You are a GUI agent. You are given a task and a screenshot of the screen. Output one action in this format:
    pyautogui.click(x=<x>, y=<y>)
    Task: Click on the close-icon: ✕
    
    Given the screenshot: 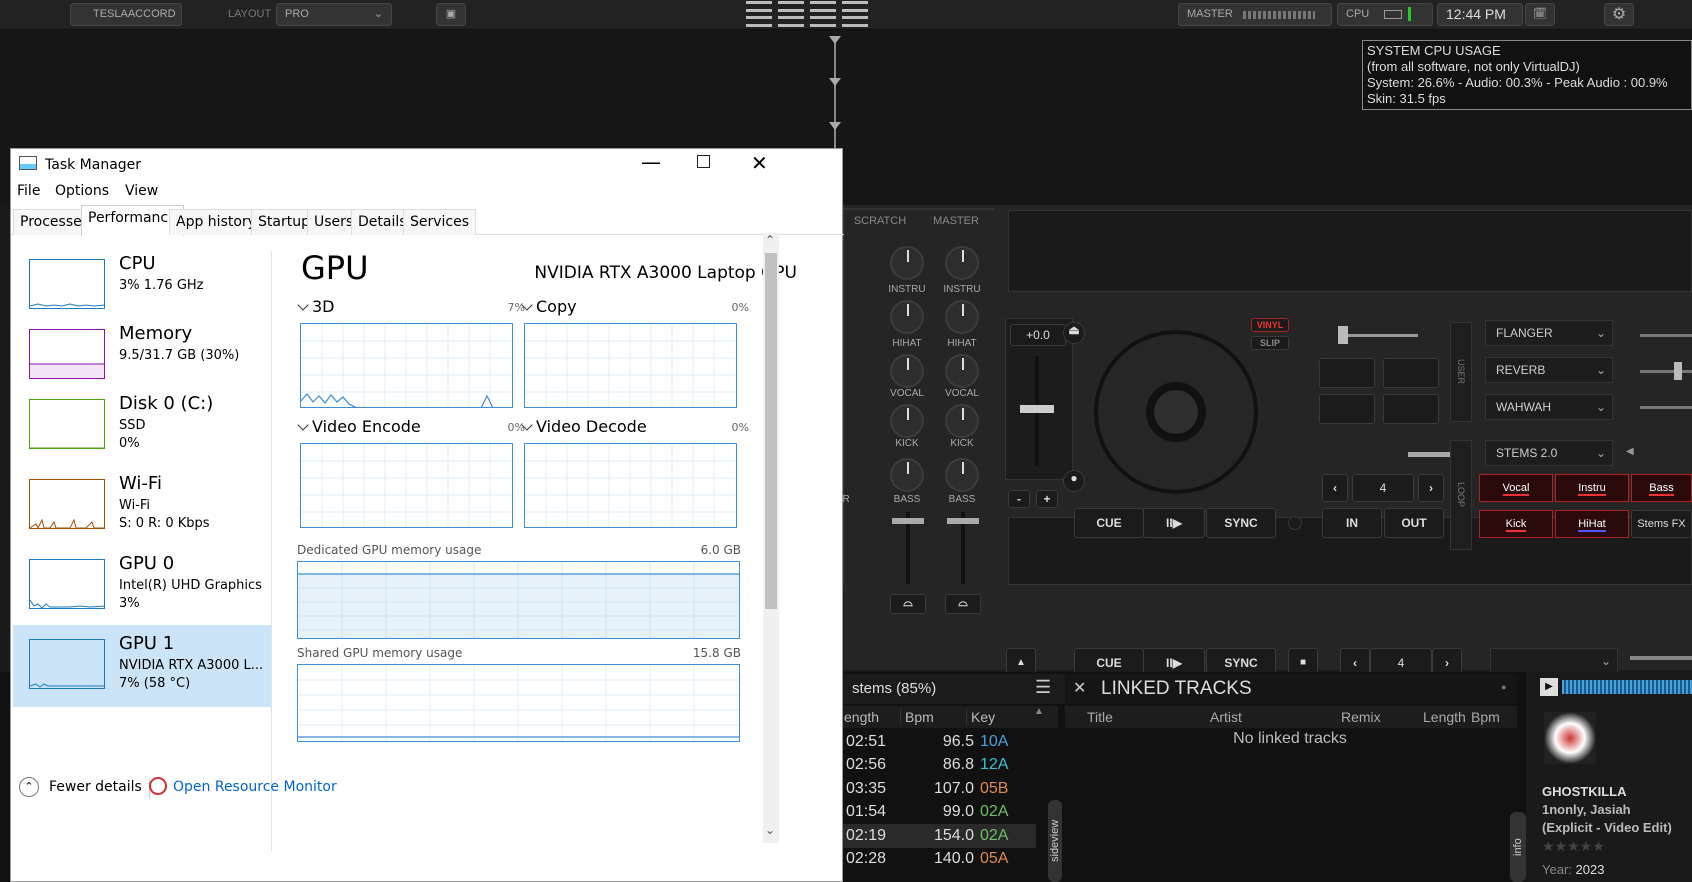 What is the action you would take?
    pyautogui.click(x=759, y=163)
    